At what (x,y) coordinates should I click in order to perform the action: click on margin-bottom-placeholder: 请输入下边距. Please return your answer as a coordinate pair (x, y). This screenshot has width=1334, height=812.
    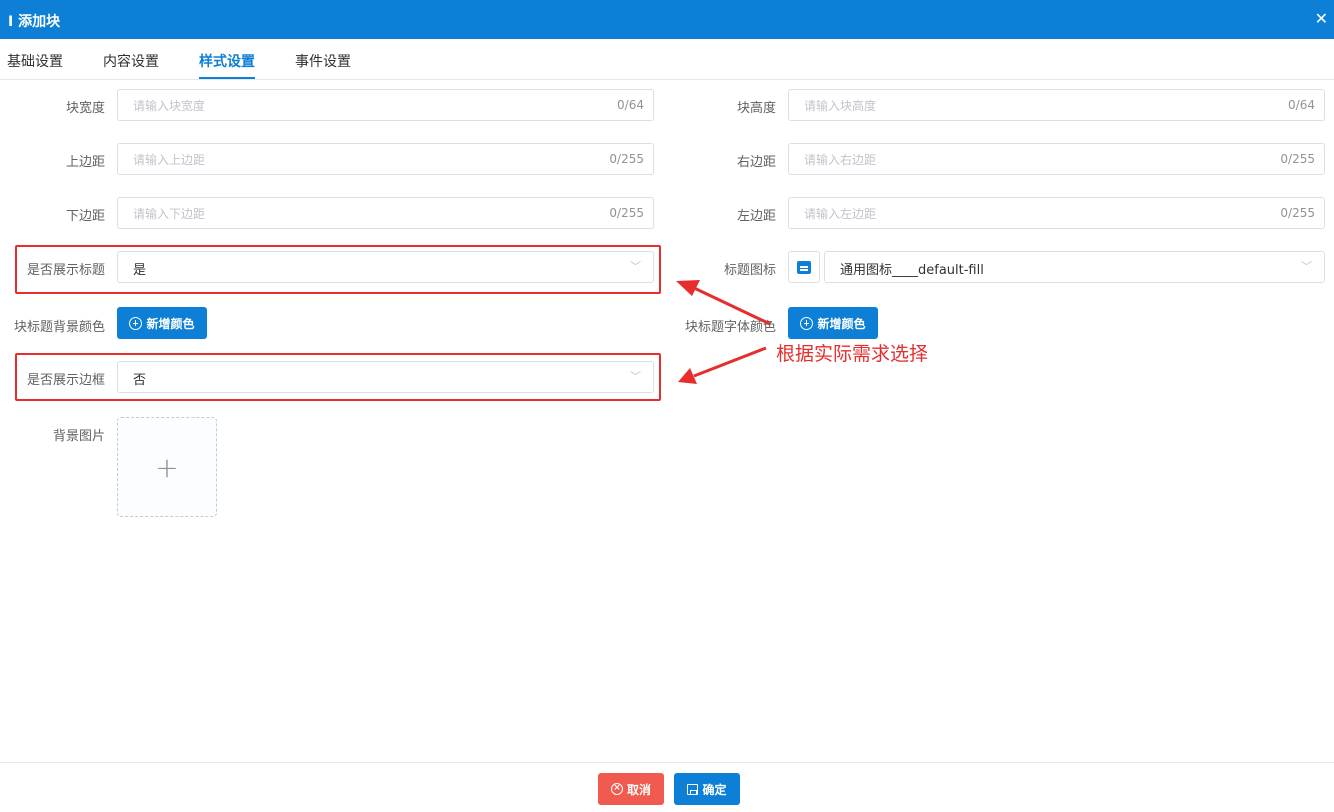
    Looking at the image, I should click on (169, 214).